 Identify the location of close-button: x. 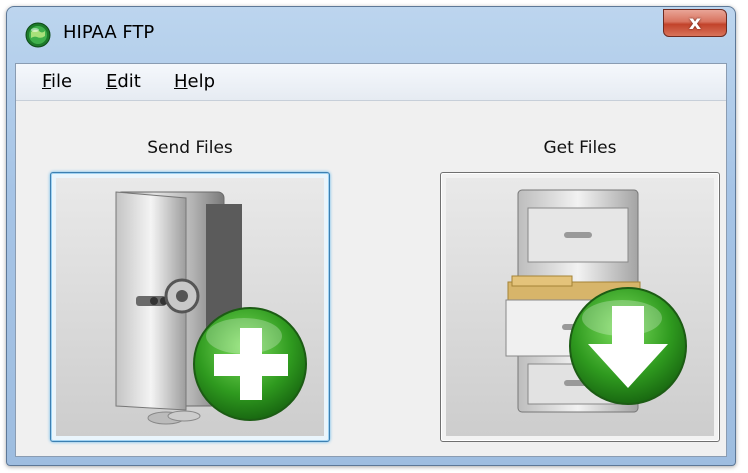
(695, 23).